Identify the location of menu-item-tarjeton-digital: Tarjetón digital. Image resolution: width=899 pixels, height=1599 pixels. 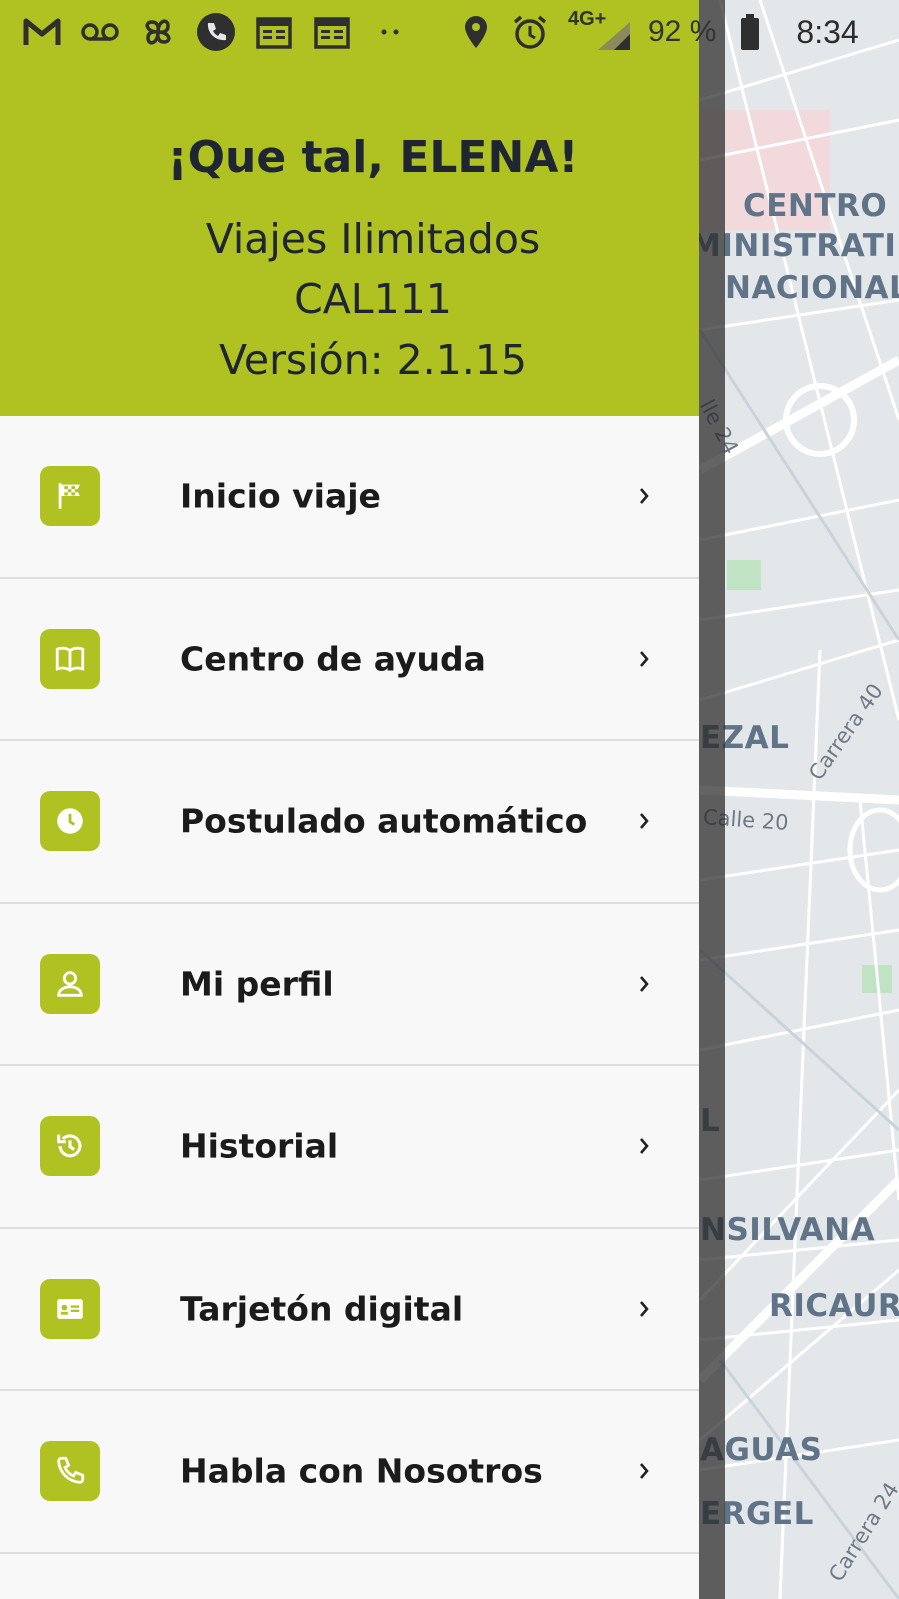
(349, 1309).